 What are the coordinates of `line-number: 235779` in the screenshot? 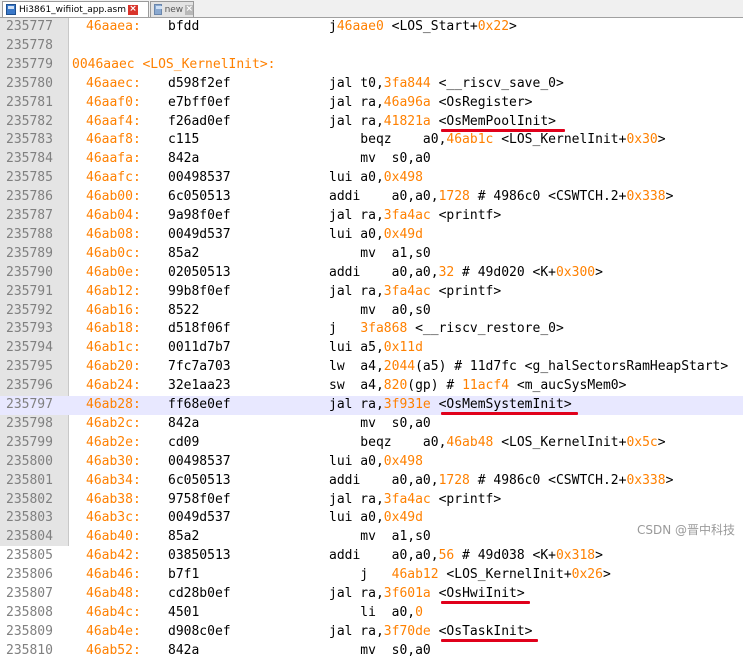 It's located at (29, 64).